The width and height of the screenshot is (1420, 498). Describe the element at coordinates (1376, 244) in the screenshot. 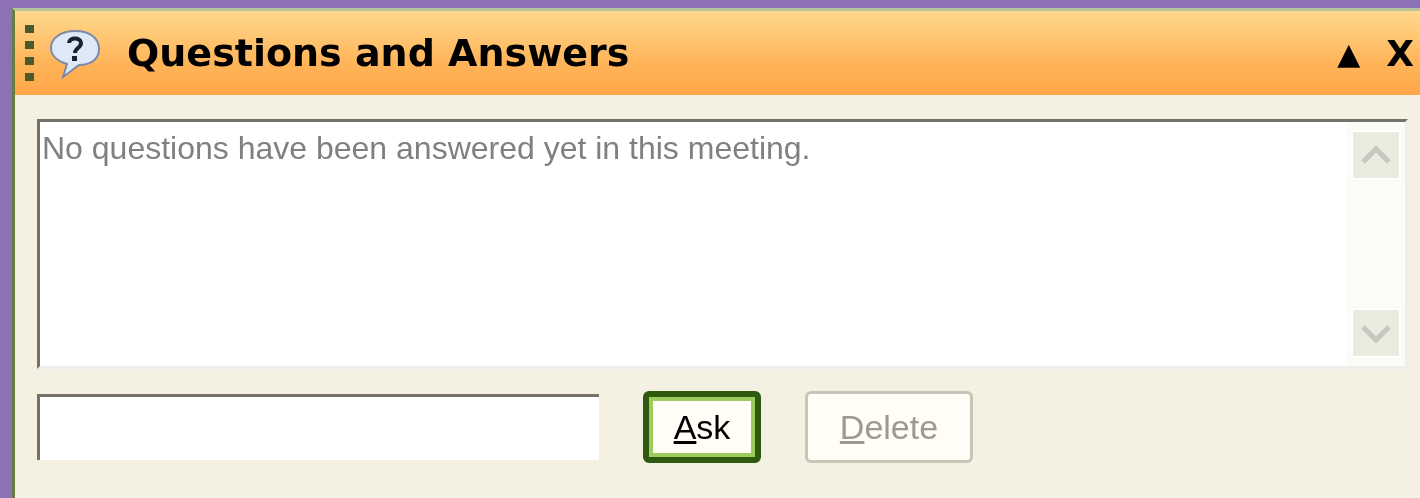

I see `scrollbar` at that location.